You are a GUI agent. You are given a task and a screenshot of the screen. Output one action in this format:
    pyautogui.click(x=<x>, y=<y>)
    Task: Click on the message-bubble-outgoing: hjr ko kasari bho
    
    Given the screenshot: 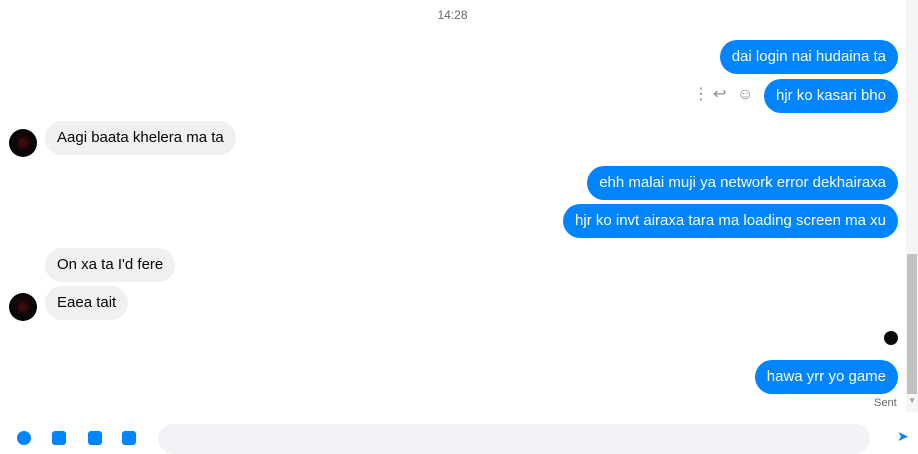 What is the action you would take?
    pyautogui.click(x=830, y=96)
    